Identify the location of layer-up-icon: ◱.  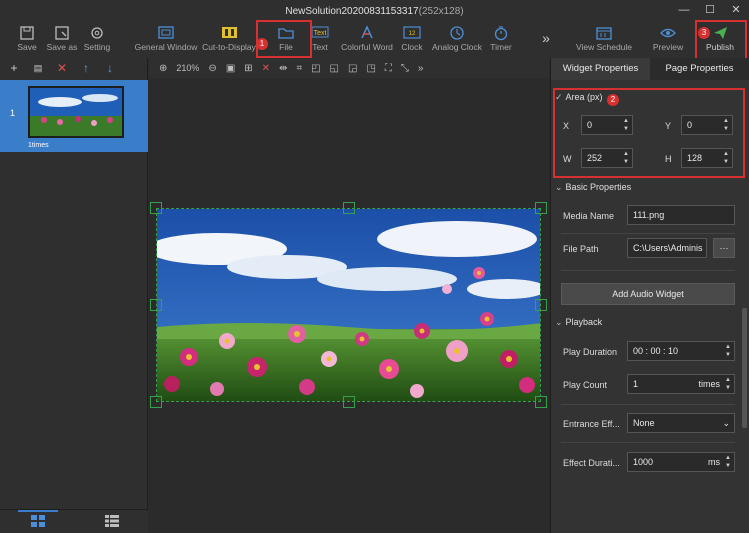
(334, 68).